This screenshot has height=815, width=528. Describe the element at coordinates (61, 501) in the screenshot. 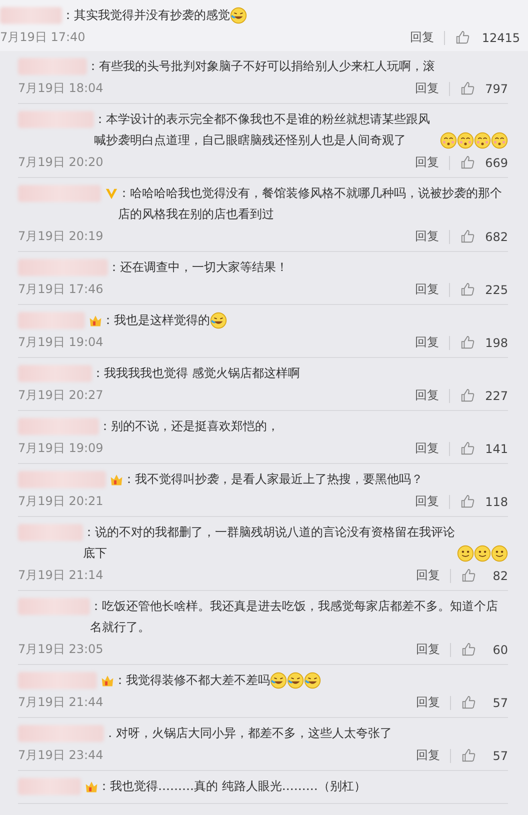

I see `comment-date: 7月19日 20:21` at that location.